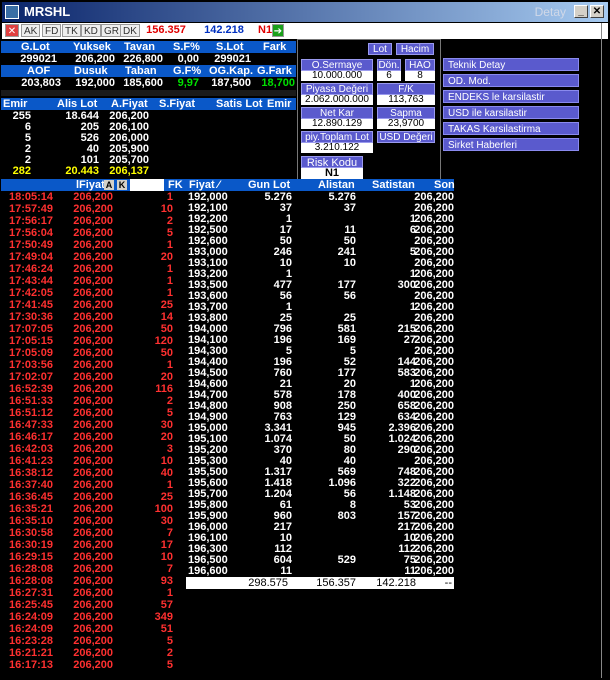 Image resolution: width=610 pixels, height=680 pixels. Describe the element at coordinates (31, 389) in the screenshot. I see `trade-time: 16:52:39` at that location.